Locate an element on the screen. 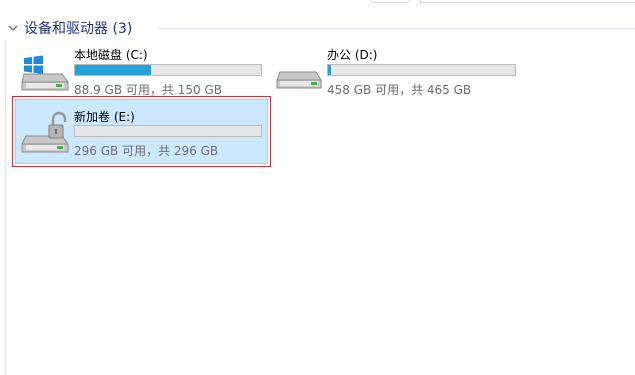 This screenshot has height=375, width=635. drive-item-d: 办公 (D:) 458 GB 可用，共 465 GB is located at coordinates (397, 71).